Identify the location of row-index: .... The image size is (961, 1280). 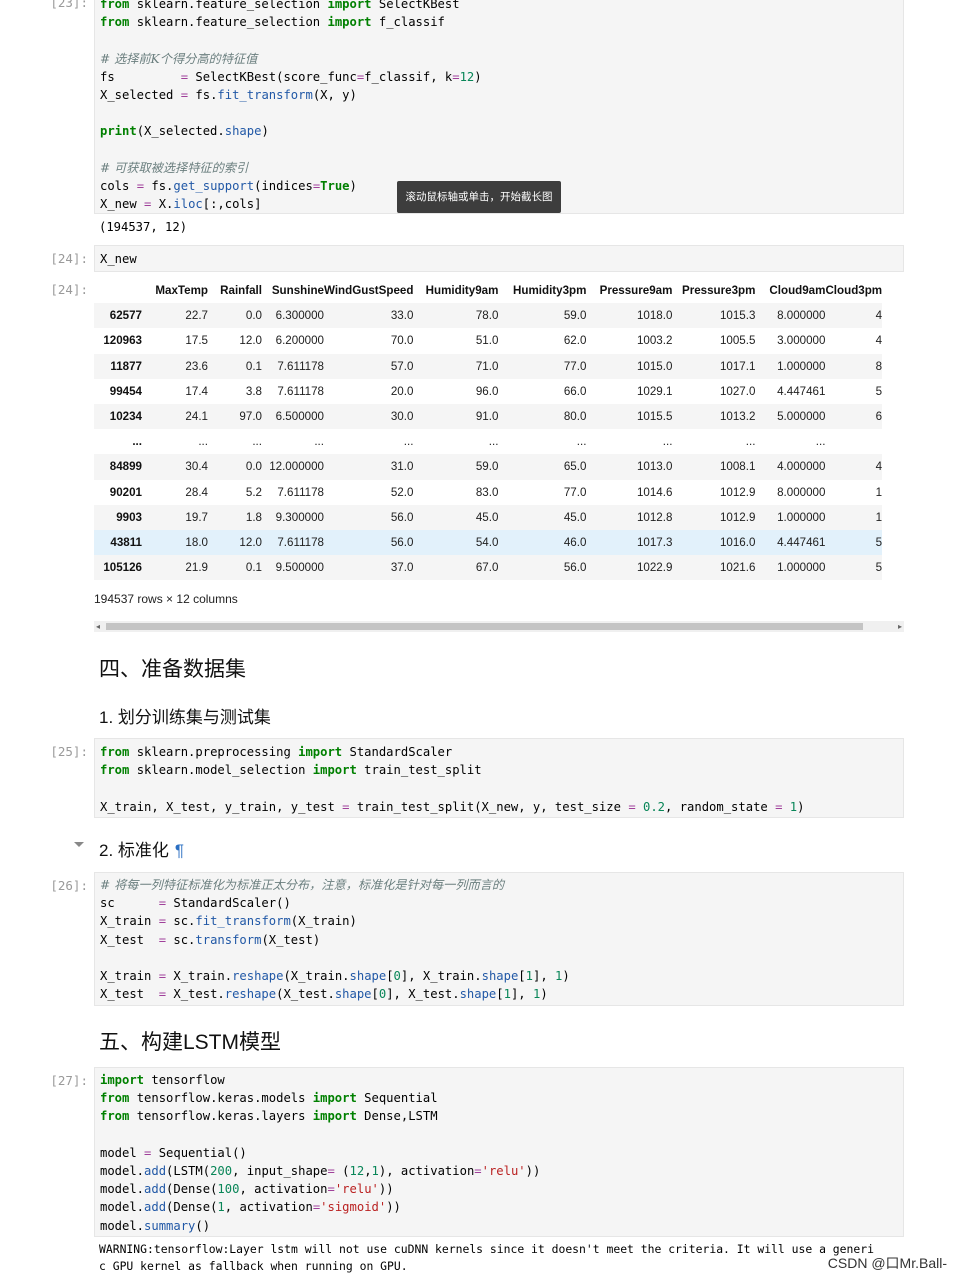
(137, 442).